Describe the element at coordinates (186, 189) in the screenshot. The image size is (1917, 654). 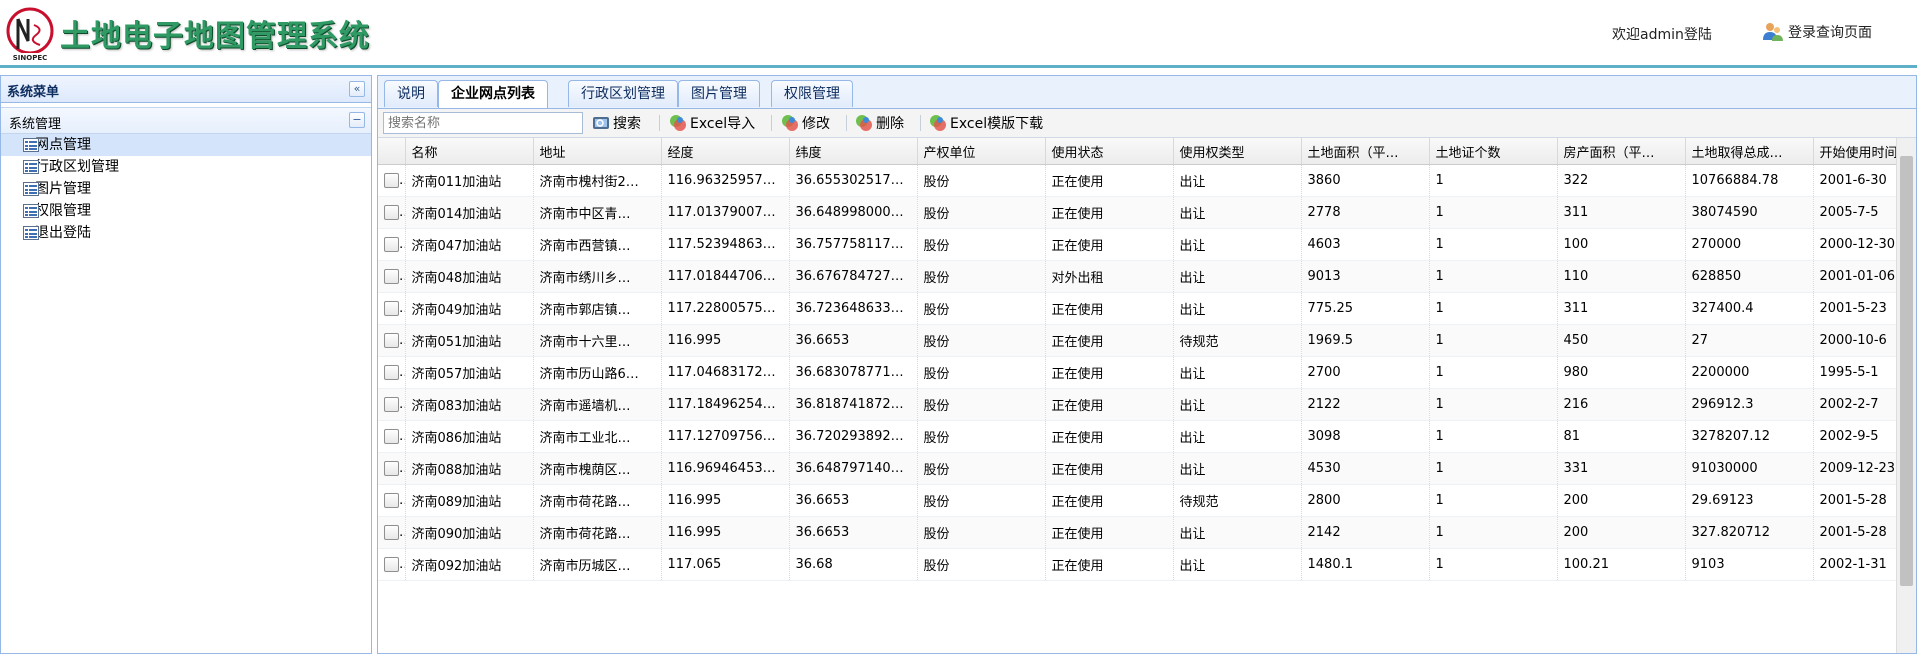
I see `sidebar-item: 图片管理` at that location.